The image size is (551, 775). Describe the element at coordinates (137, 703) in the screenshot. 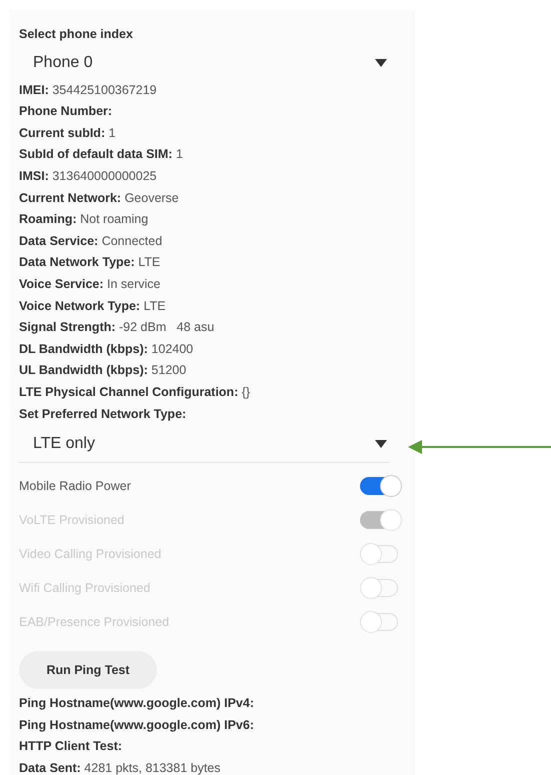

I see `result-line: Ping Hostname(www.google.com) IPv4:` at that location.